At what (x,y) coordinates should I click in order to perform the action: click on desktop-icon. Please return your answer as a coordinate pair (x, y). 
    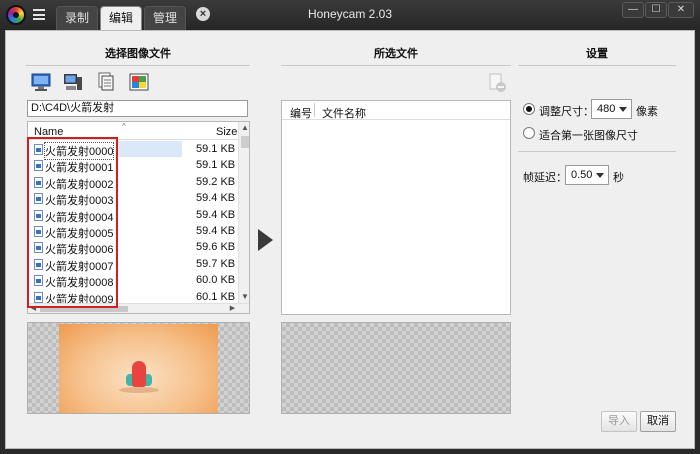
    Looking at the image, I should click on (41, 82).